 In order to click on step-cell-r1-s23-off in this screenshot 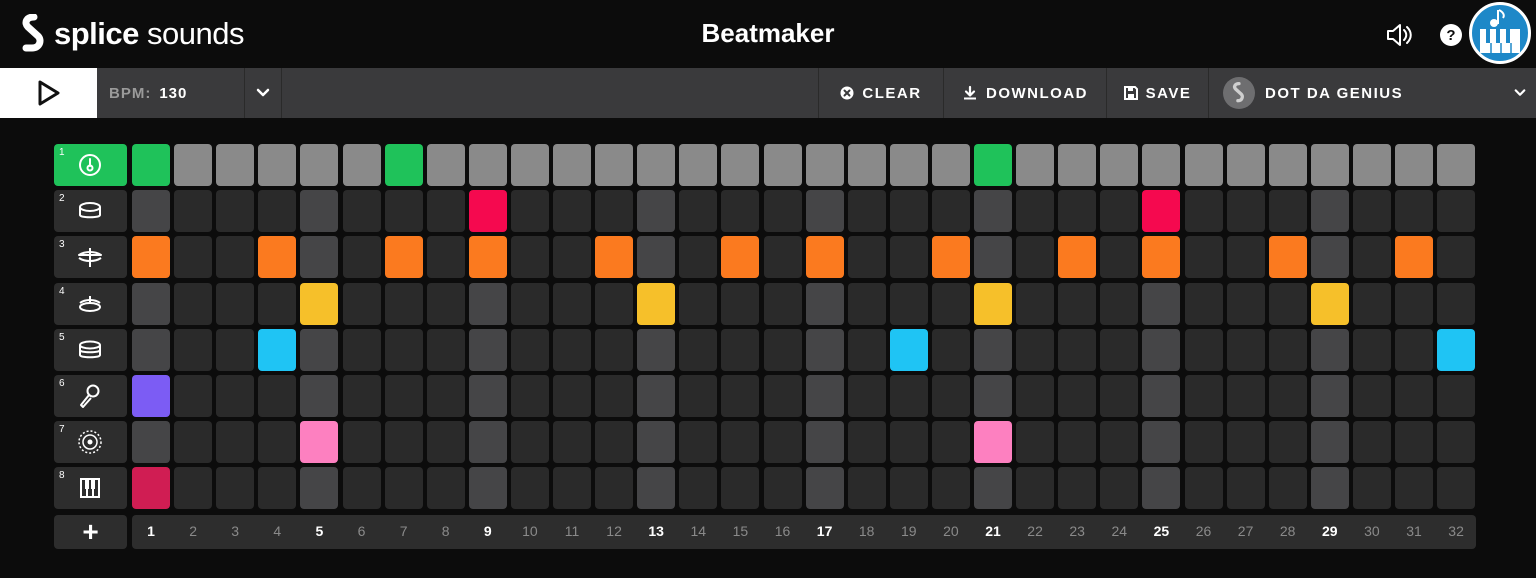, I will do `click(1077, 165)`.